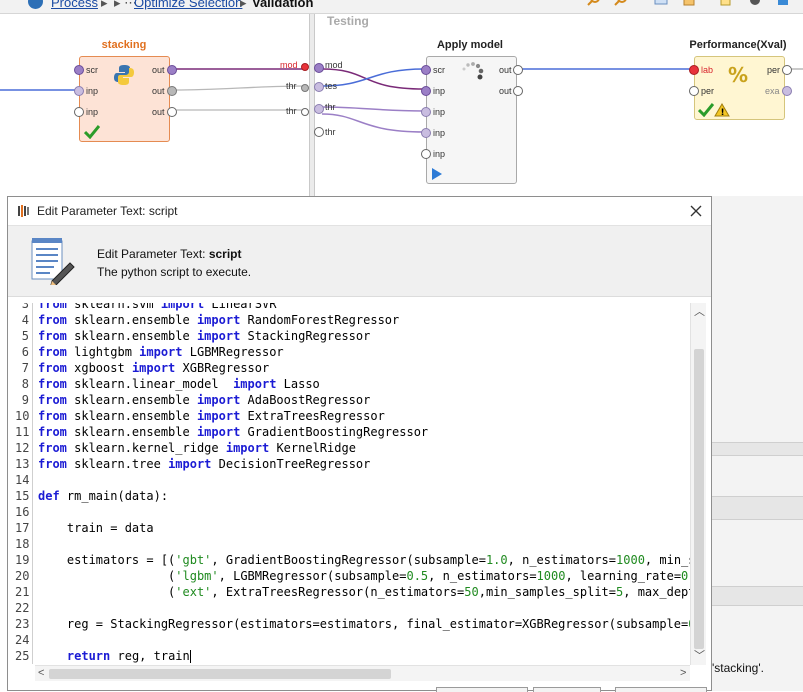 Image resolution: width=803 pixels, height=692 pixels. I want to click on dialog-header-title: Edit Parameter Text: script, so click(169, 254).